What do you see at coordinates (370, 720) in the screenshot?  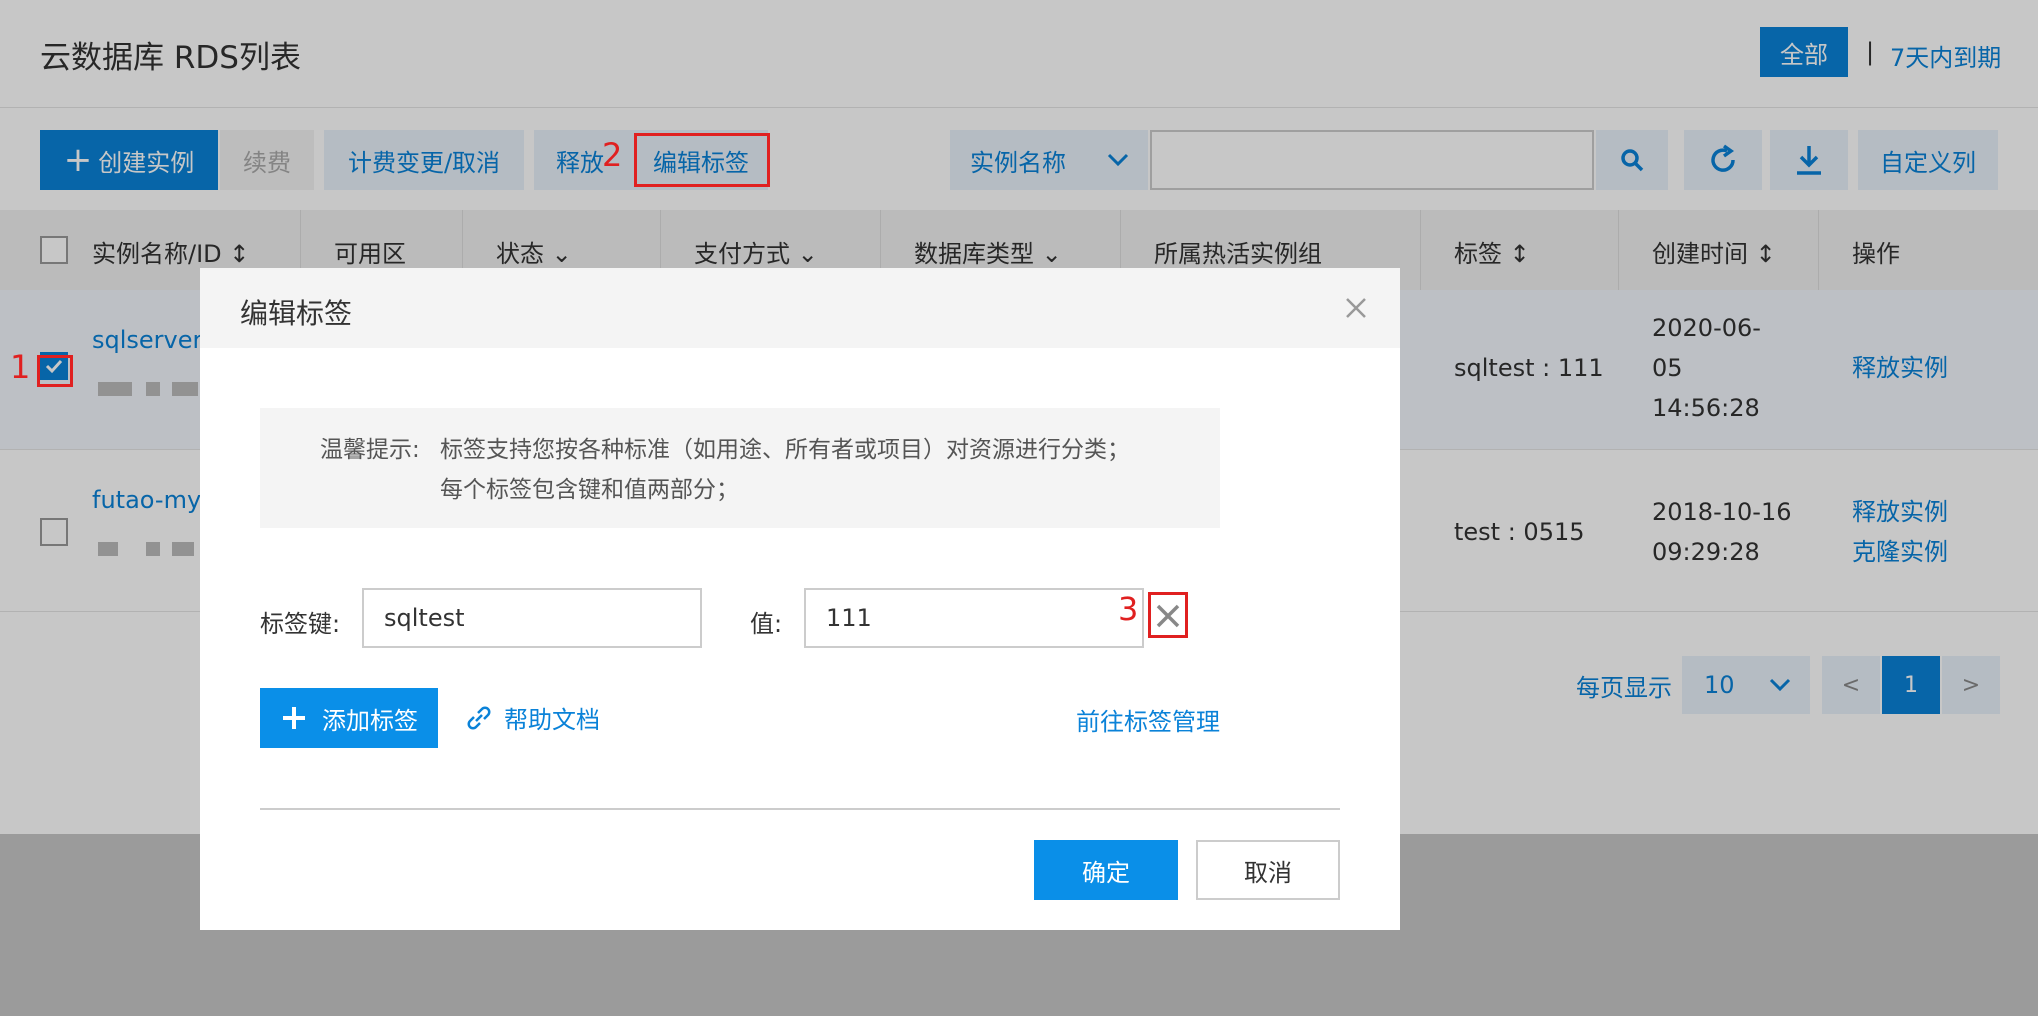 I see `add-tag-label: 添加标签` at bounding box center [370, 720].